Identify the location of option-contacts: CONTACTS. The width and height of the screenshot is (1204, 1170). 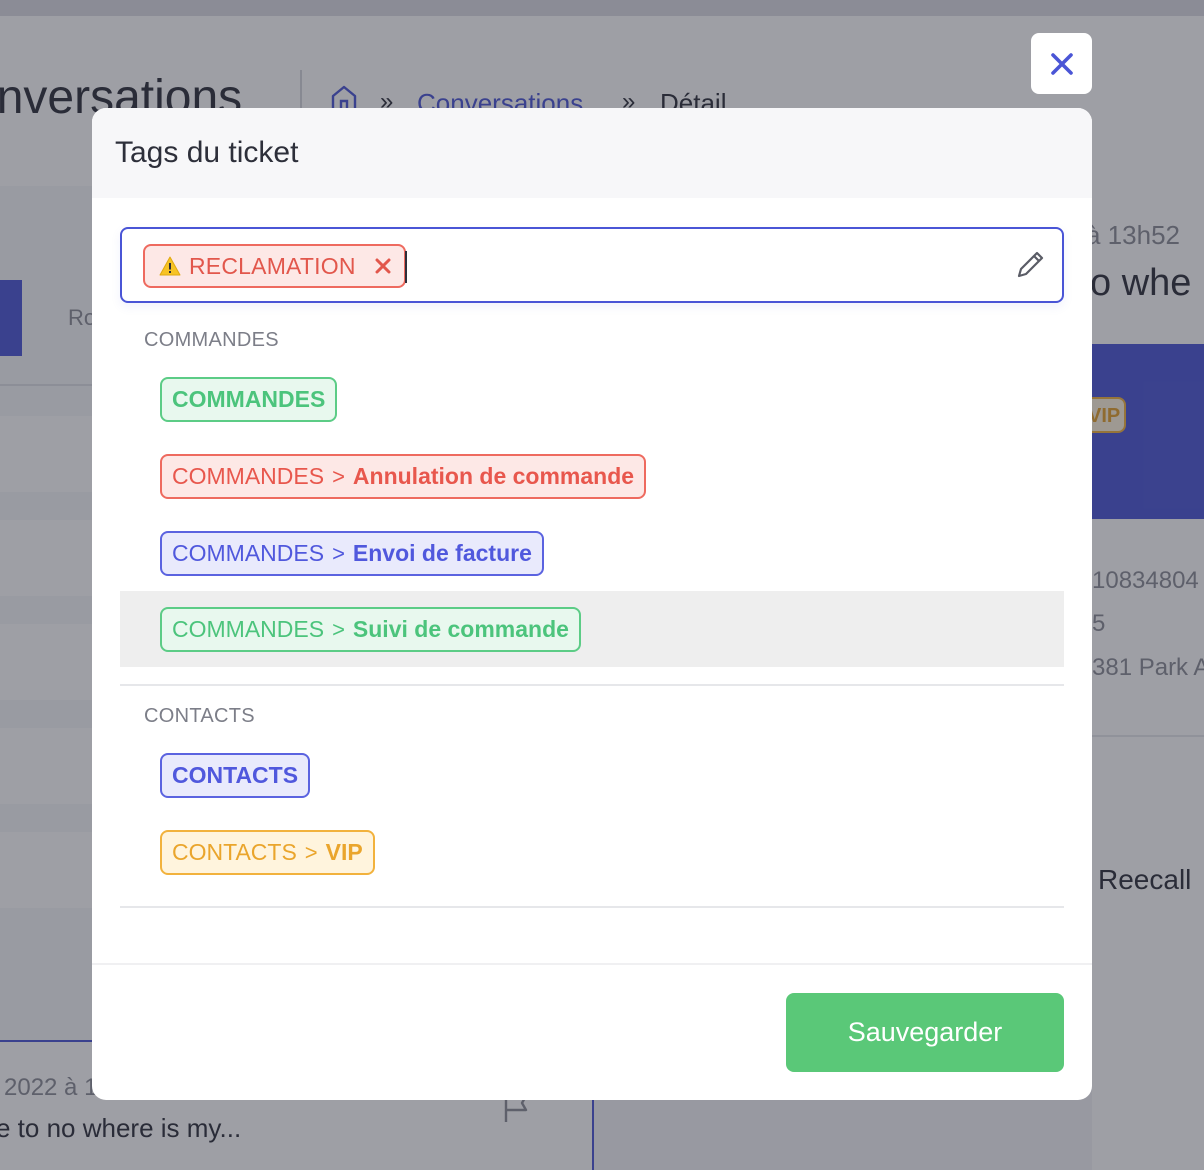
(592, 775).